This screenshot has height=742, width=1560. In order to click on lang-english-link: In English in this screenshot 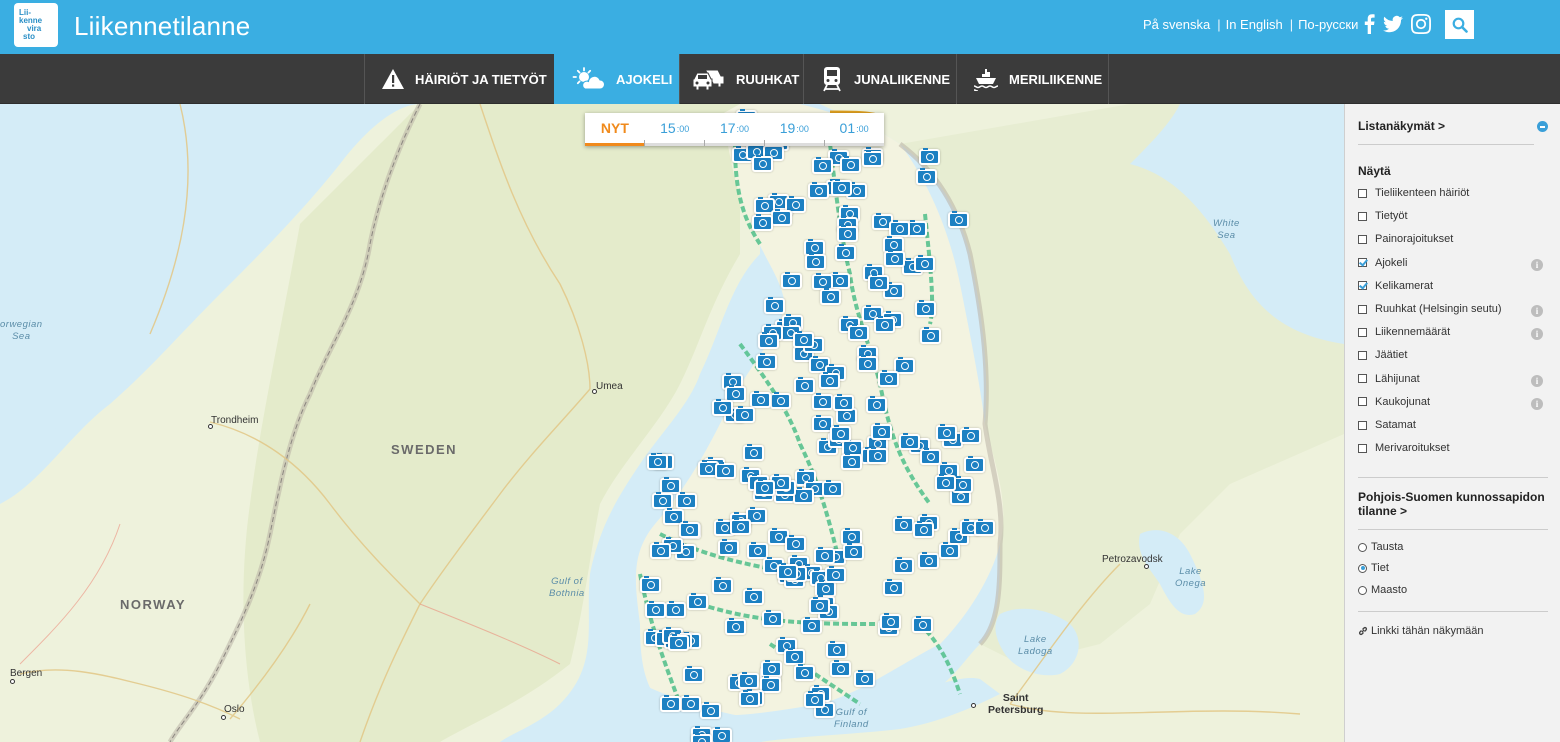, I will do `click(1254, 24)`.